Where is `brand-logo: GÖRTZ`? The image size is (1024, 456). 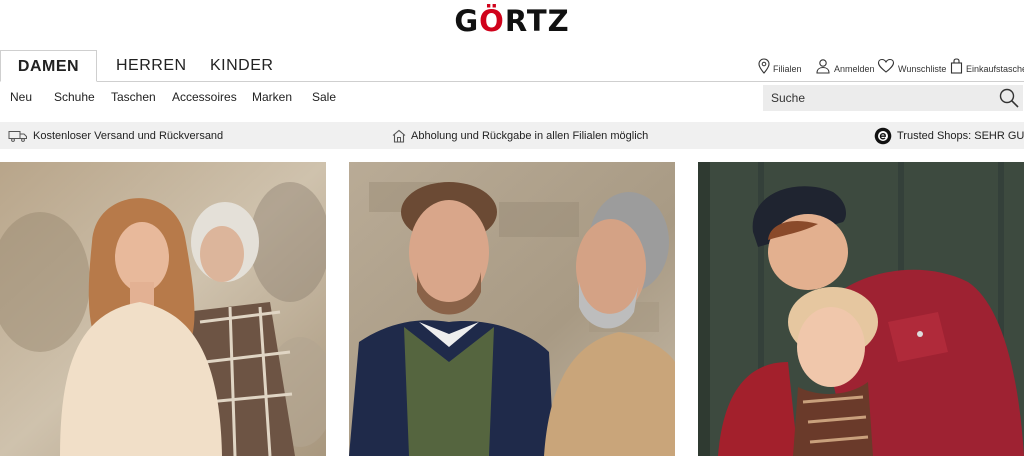 brand-logo: GÖRTZ is located at coordinates (512, 21).